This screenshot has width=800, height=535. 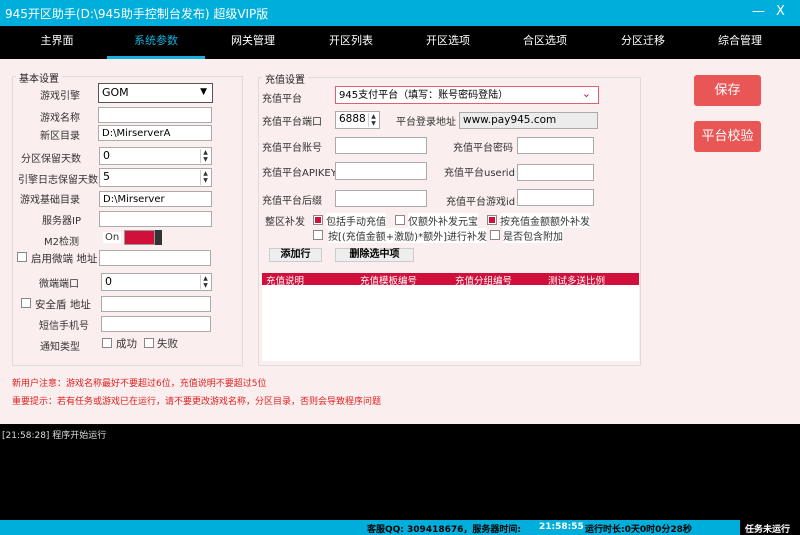 What do you see at coordinates (770, 527) in the screenshot?
I see `task-status: 任务未运行` at bounding box center [770, 527].